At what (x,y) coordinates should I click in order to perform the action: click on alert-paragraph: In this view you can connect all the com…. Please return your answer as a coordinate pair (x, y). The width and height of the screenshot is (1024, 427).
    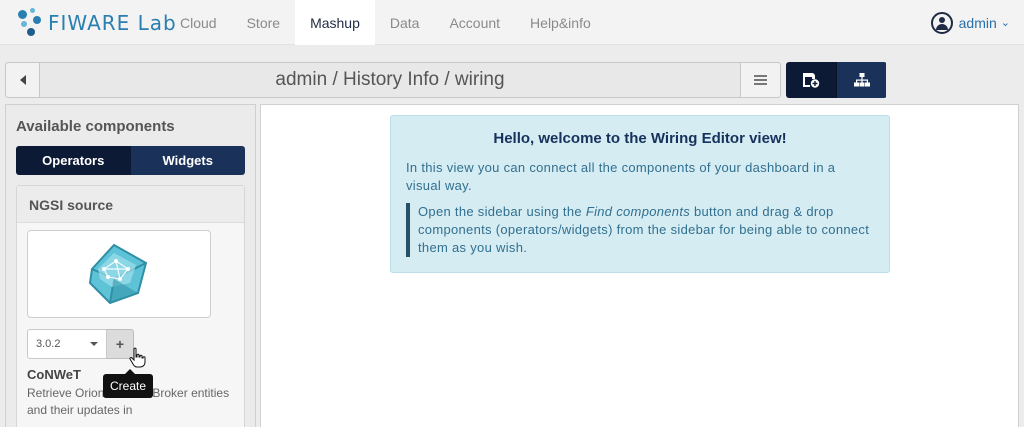
    Looking at the image, I should click on (621, 176).